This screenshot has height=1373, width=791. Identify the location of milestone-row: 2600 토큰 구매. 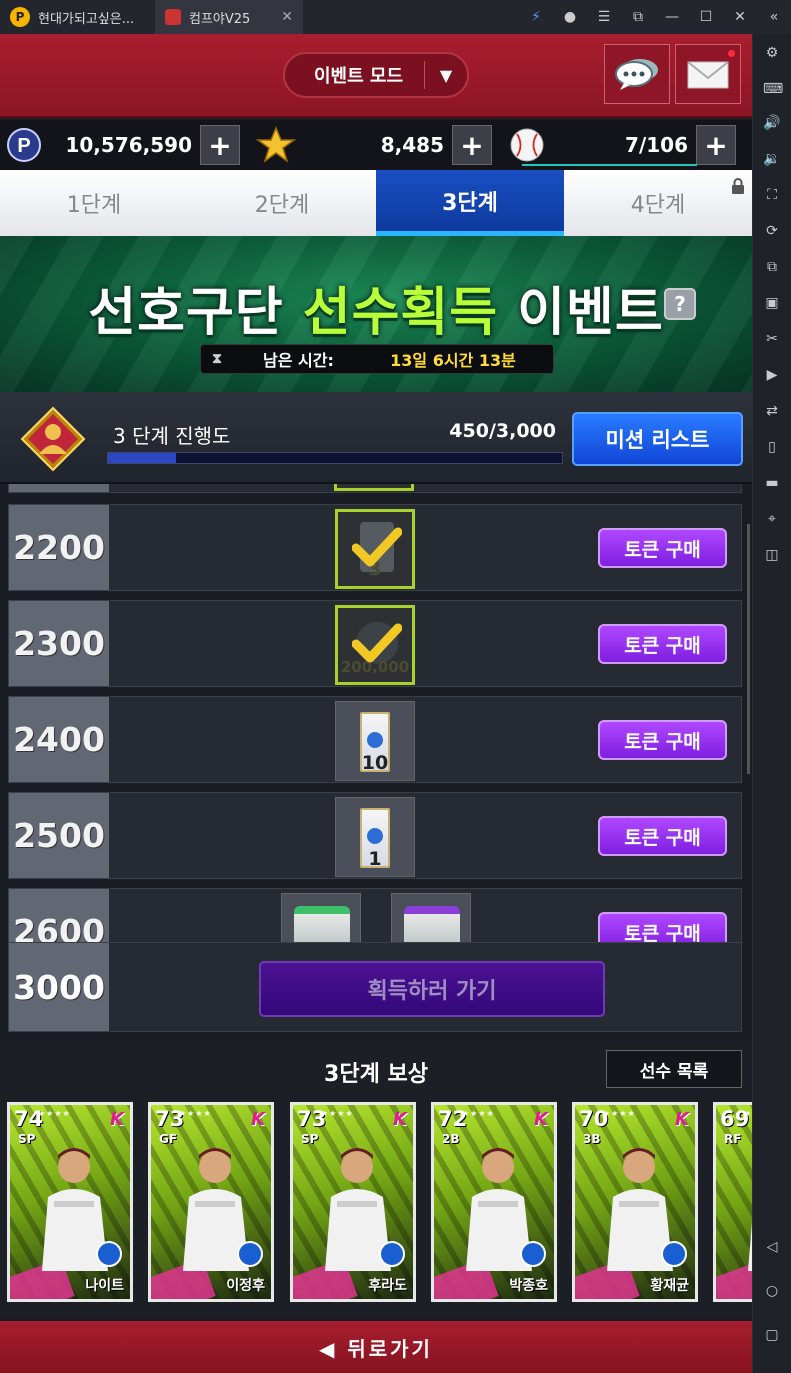
(375, 915).